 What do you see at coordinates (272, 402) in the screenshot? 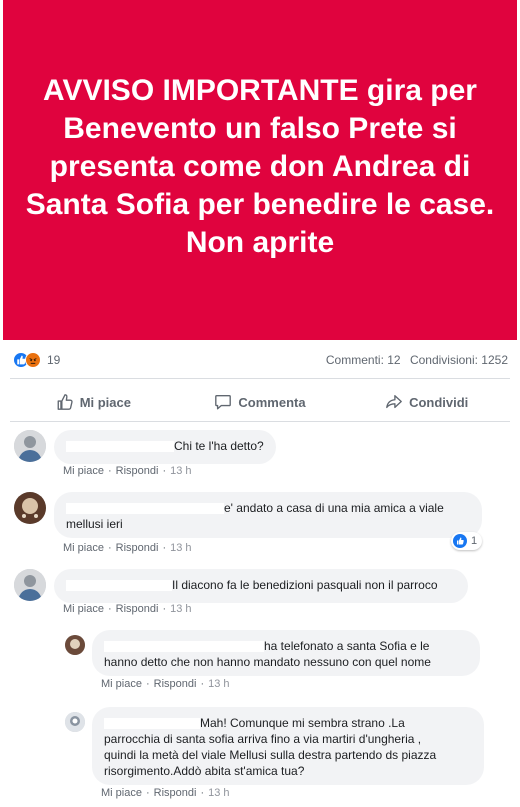
I see `comment-button-label: Commenta` at bounding box center [272, 402].